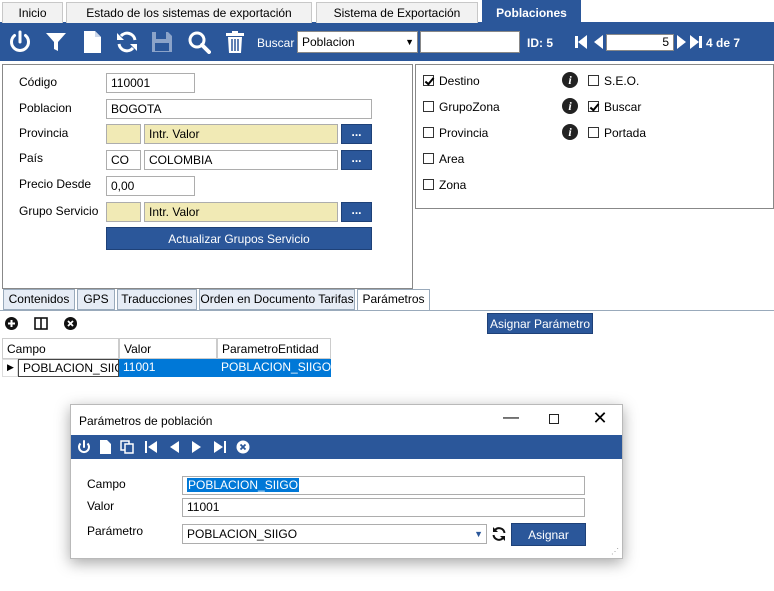  What do you see at coordinates (243, 485) in the screenshot?
I see `dialog-campo-selection: POBLACION_SIIGO` at bounding box center [243, 485].